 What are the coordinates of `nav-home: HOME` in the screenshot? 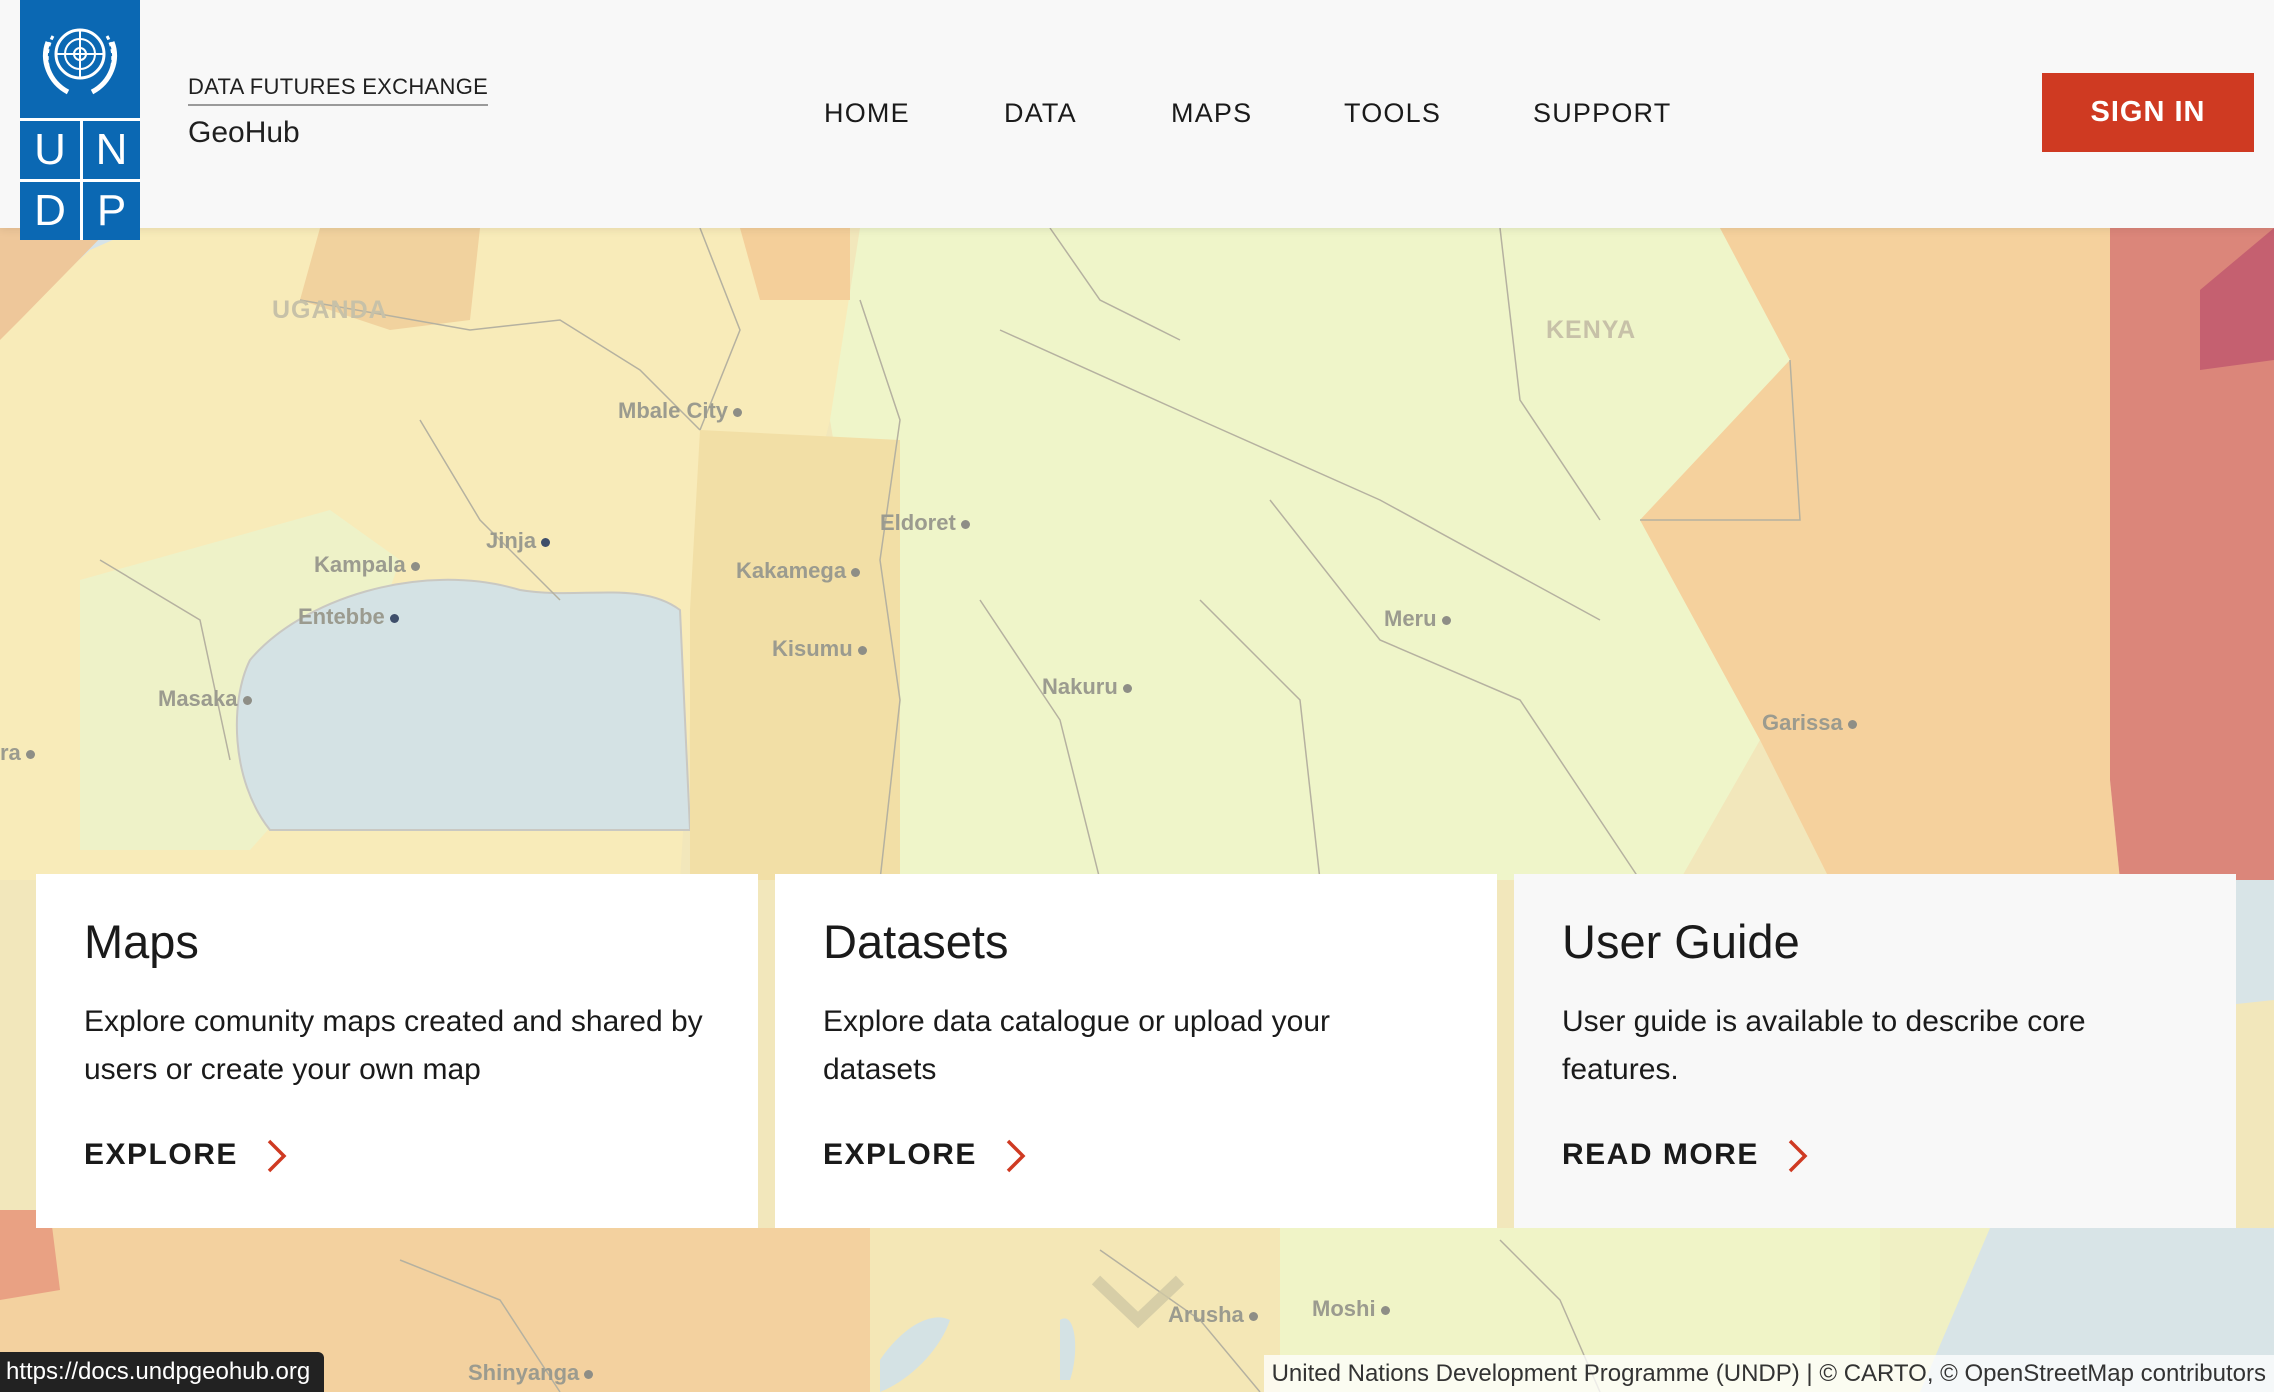 It's located at (867, 113).